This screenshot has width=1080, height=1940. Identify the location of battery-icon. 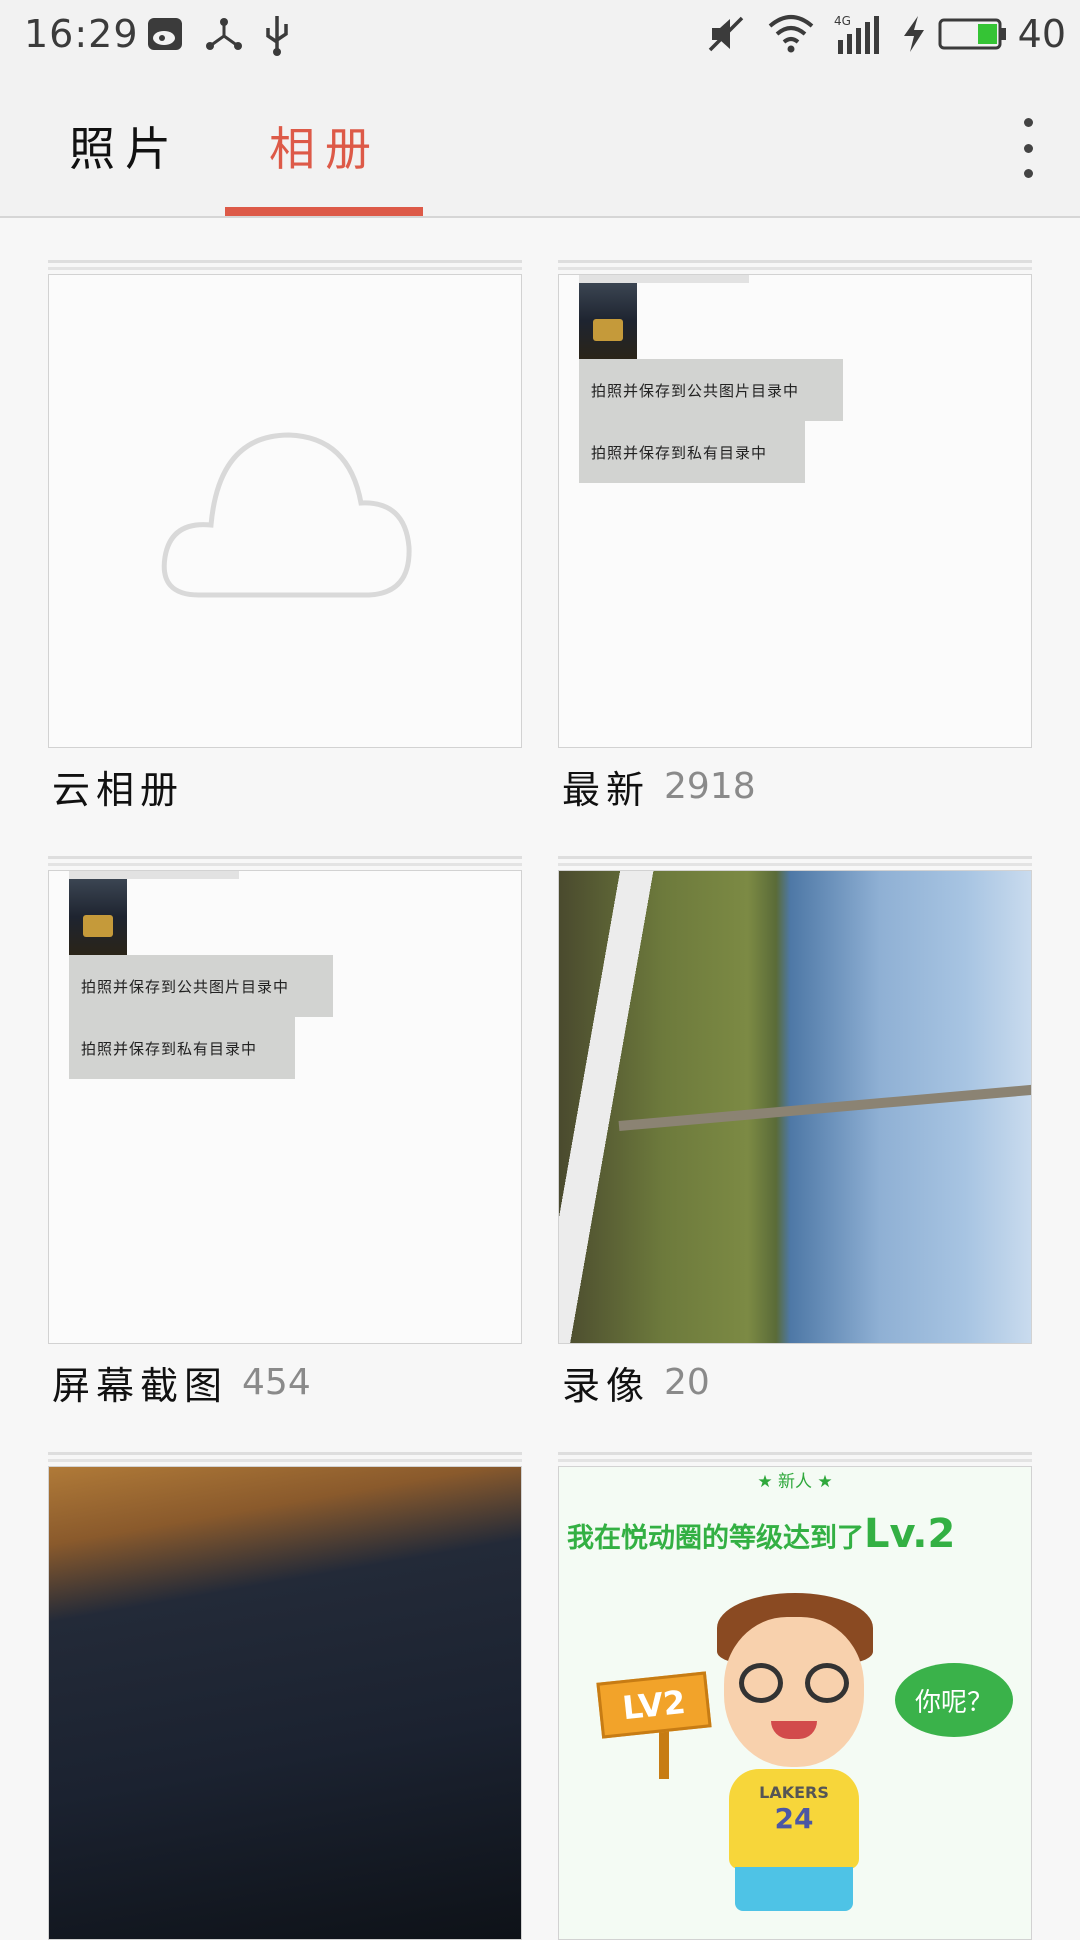
(973, 36).